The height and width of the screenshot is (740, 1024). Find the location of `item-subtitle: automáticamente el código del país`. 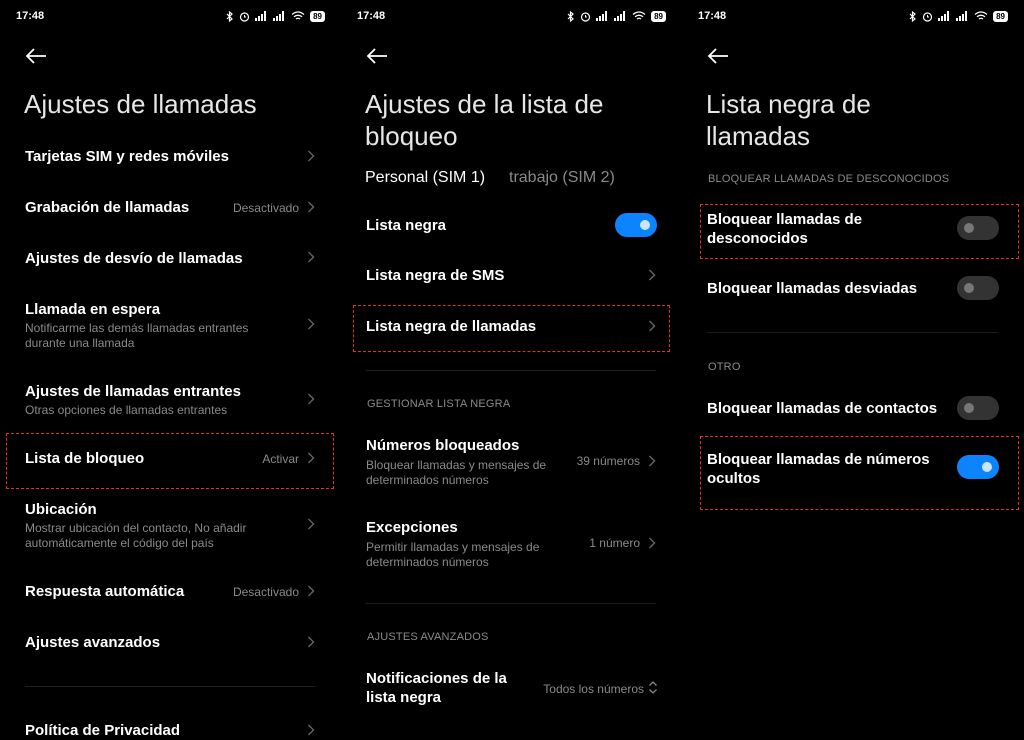

item-subtitle: automáticamente el código del país is located at coordinates (119, 543).